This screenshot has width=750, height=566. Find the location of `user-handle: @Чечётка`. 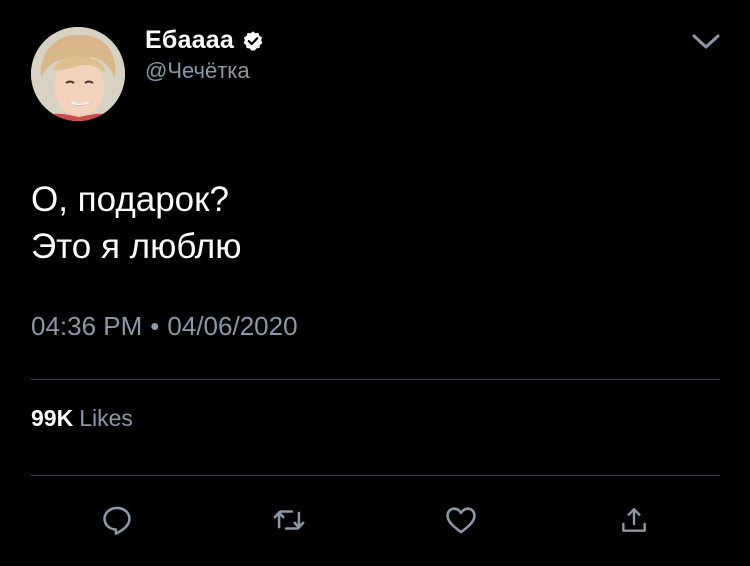

user-handle: @Чечётка is located at coordinates (197, 71).